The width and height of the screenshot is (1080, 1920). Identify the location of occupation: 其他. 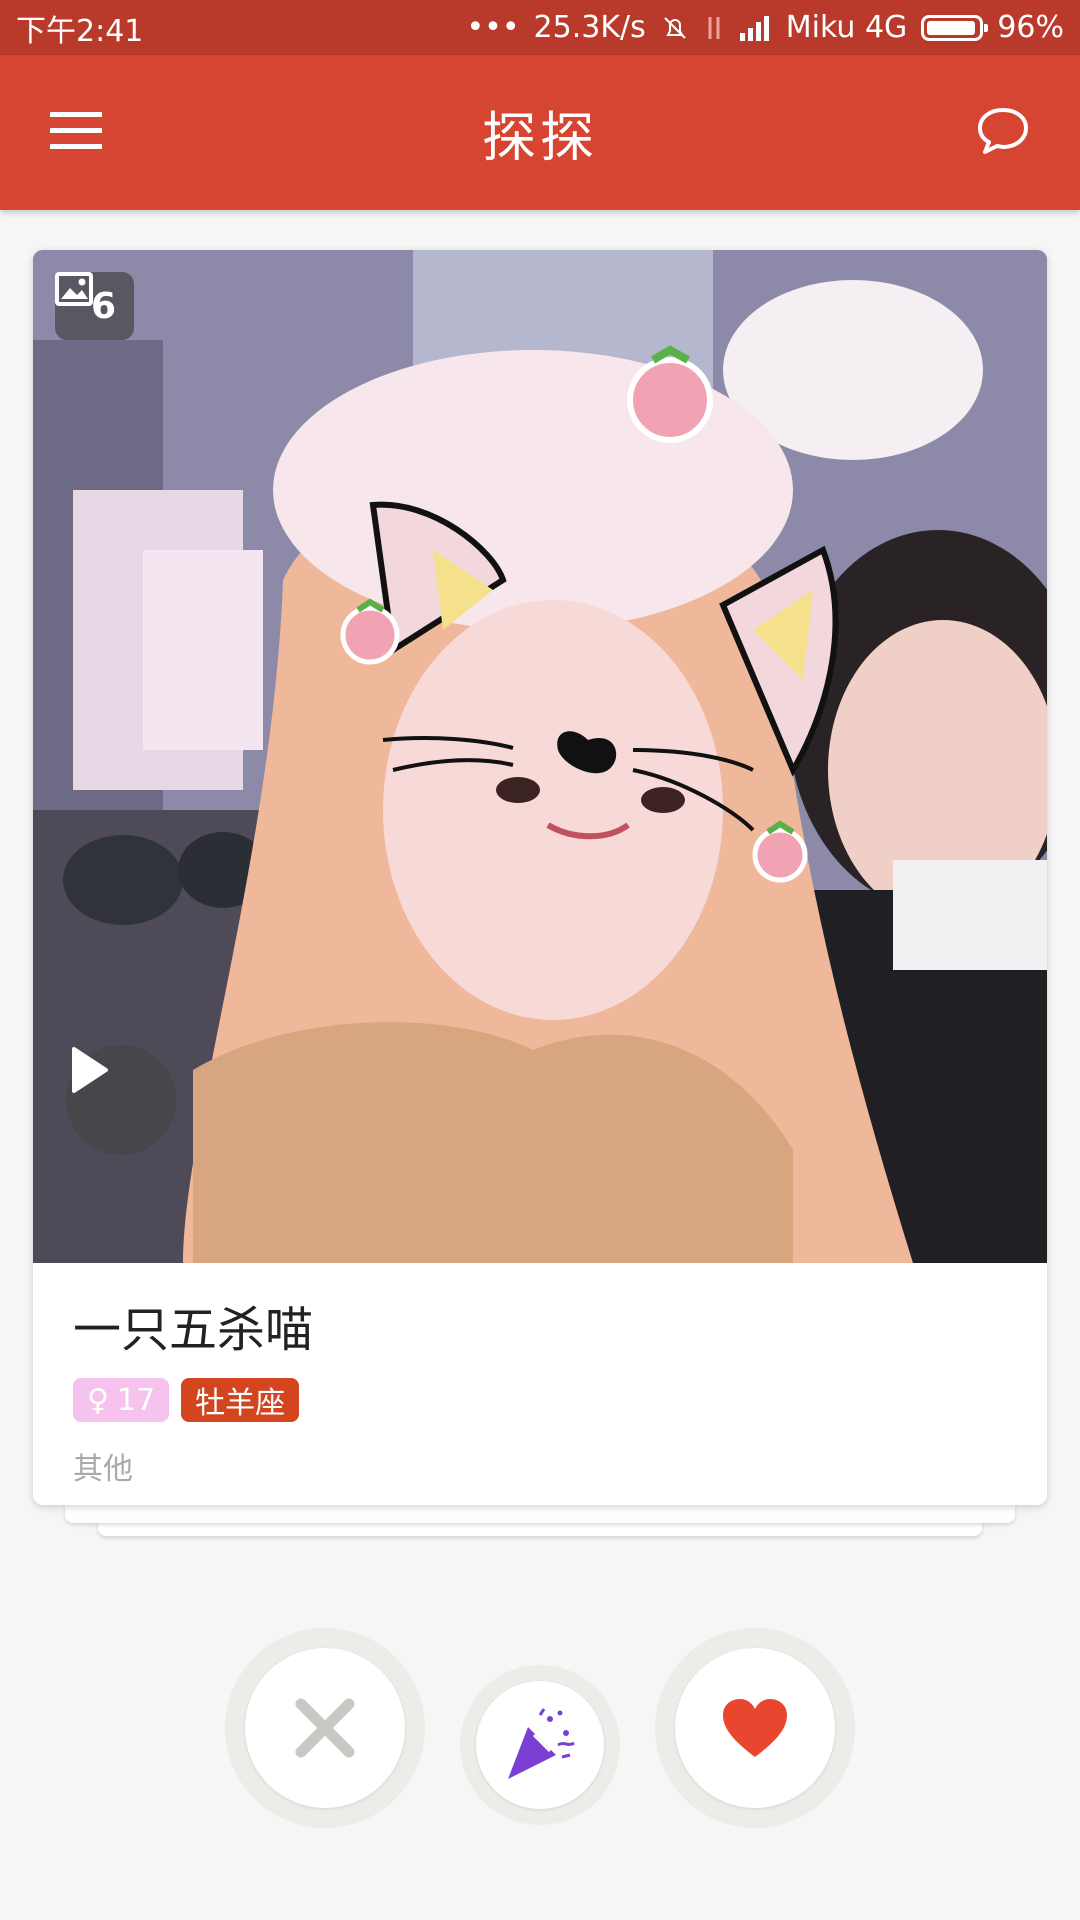
(103, 1469).